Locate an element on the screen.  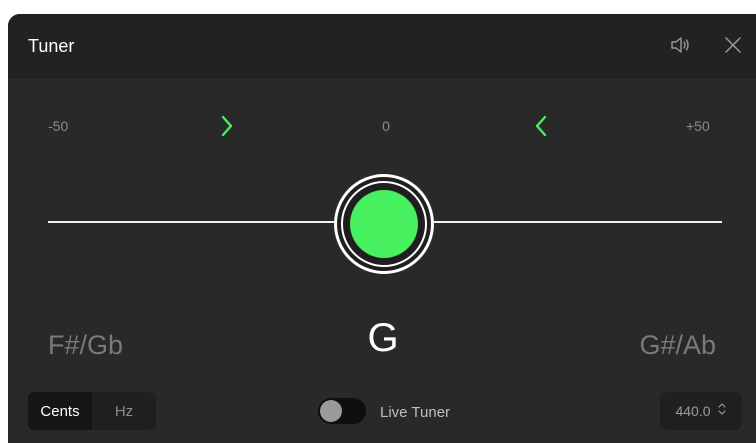
sharp-note-label: G#/Ab is located at coordinates (677, 345).